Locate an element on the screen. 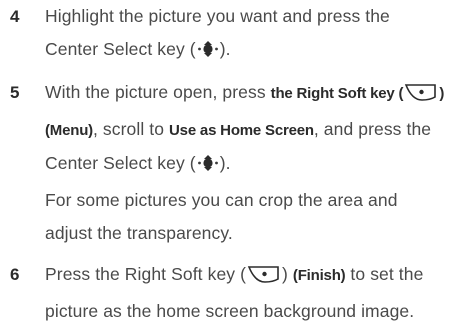 The width and height of the screenshot is (454, 328). step-text-part: , scroll to is located at coordinates (131, 129).